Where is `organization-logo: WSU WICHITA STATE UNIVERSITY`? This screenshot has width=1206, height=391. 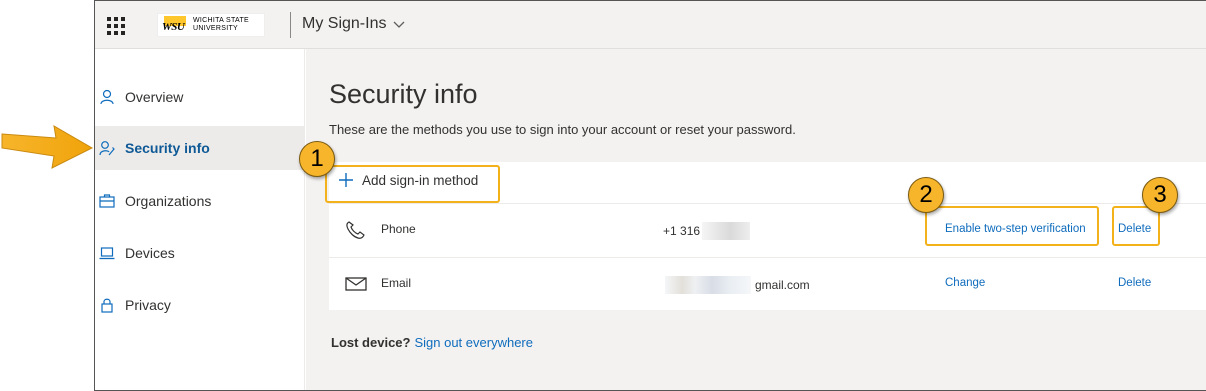 organization-logo: WSU WICHITA STATE UNIVERSITY is located at coordinates (211, 25).